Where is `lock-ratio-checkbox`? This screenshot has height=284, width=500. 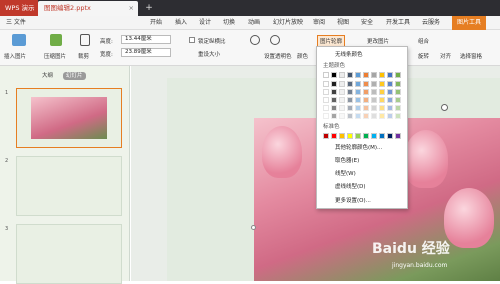 lock-ratio-checkbox is located at coordinates (192, 40).